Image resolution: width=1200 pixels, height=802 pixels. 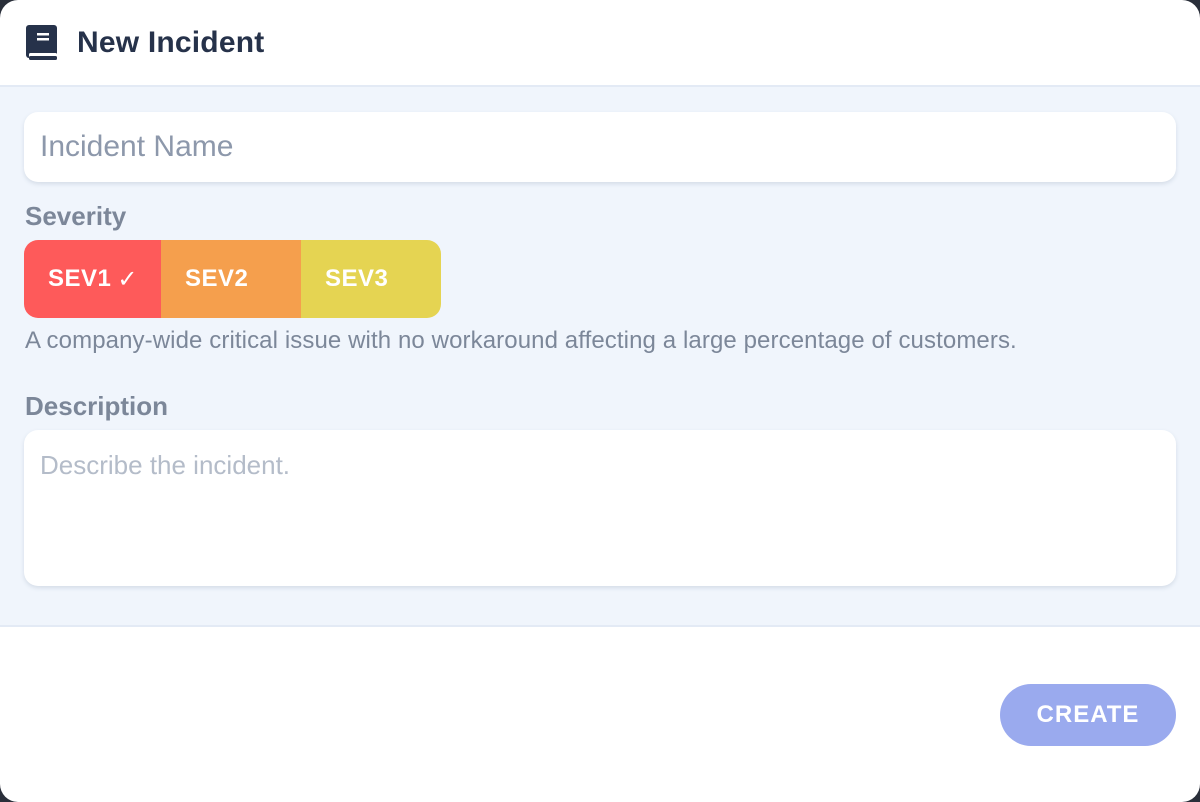 I want to click on severity-selector: SEV1 ✓ SEV2 SEV3, so click(x=232, y=279).